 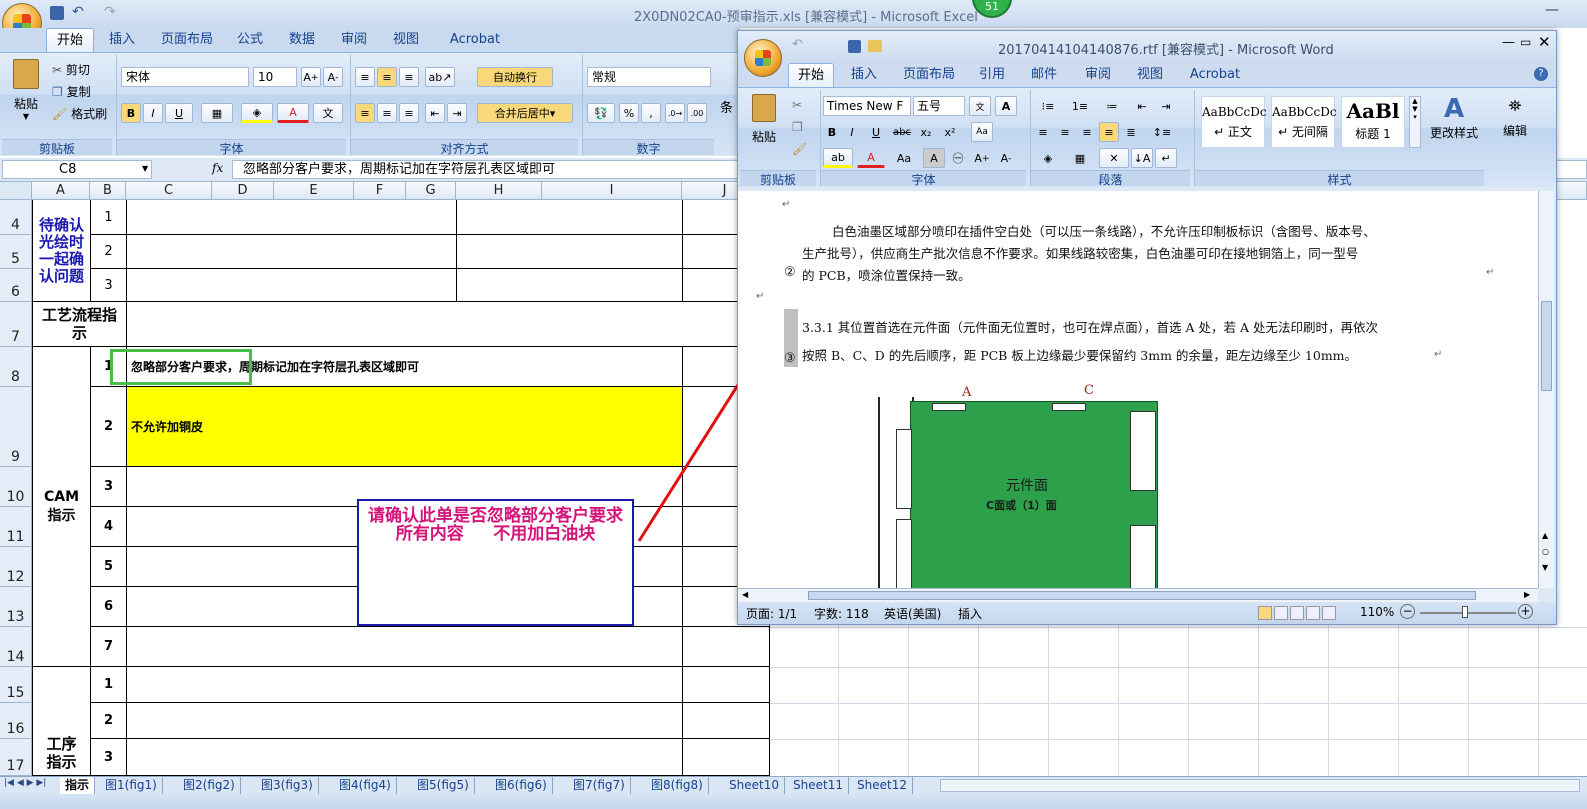 What do you see at coordinates (61, 191) in the screenshot?
I see `col-a: A` at bounding box center [61, 191].